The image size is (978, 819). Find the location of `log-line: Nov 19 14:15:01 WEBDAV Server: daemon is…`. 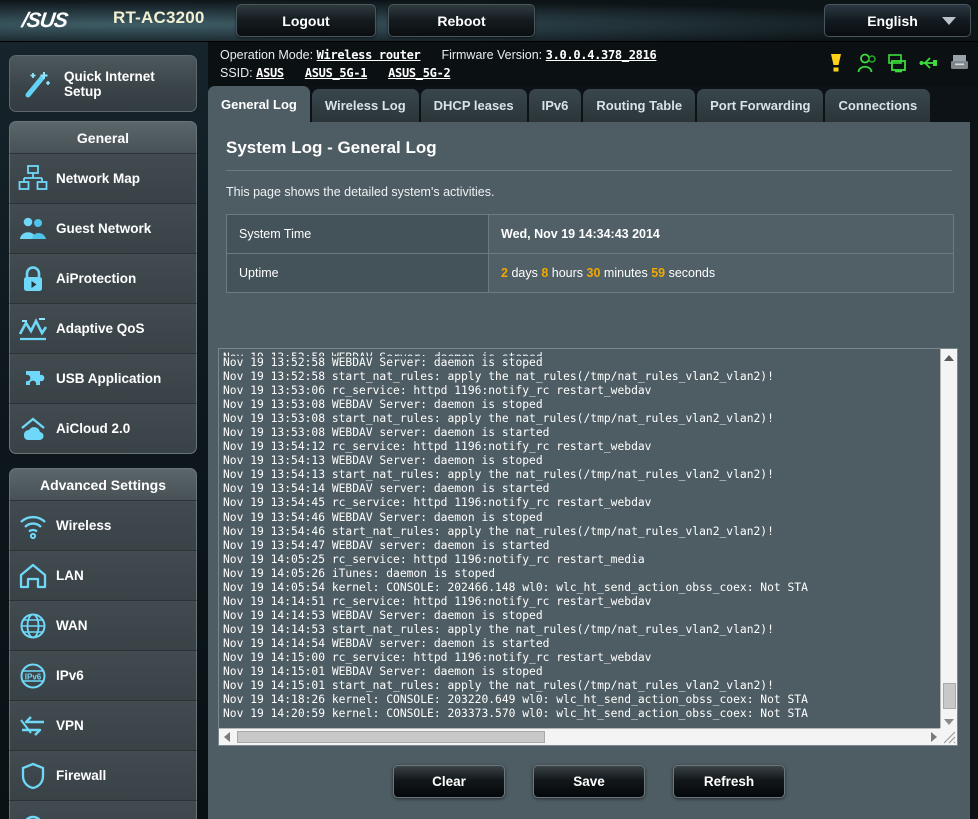

log-line: Nov 19 14:15:01 WEBDAV Server: daemon is… is located at coordinates (383, 672).